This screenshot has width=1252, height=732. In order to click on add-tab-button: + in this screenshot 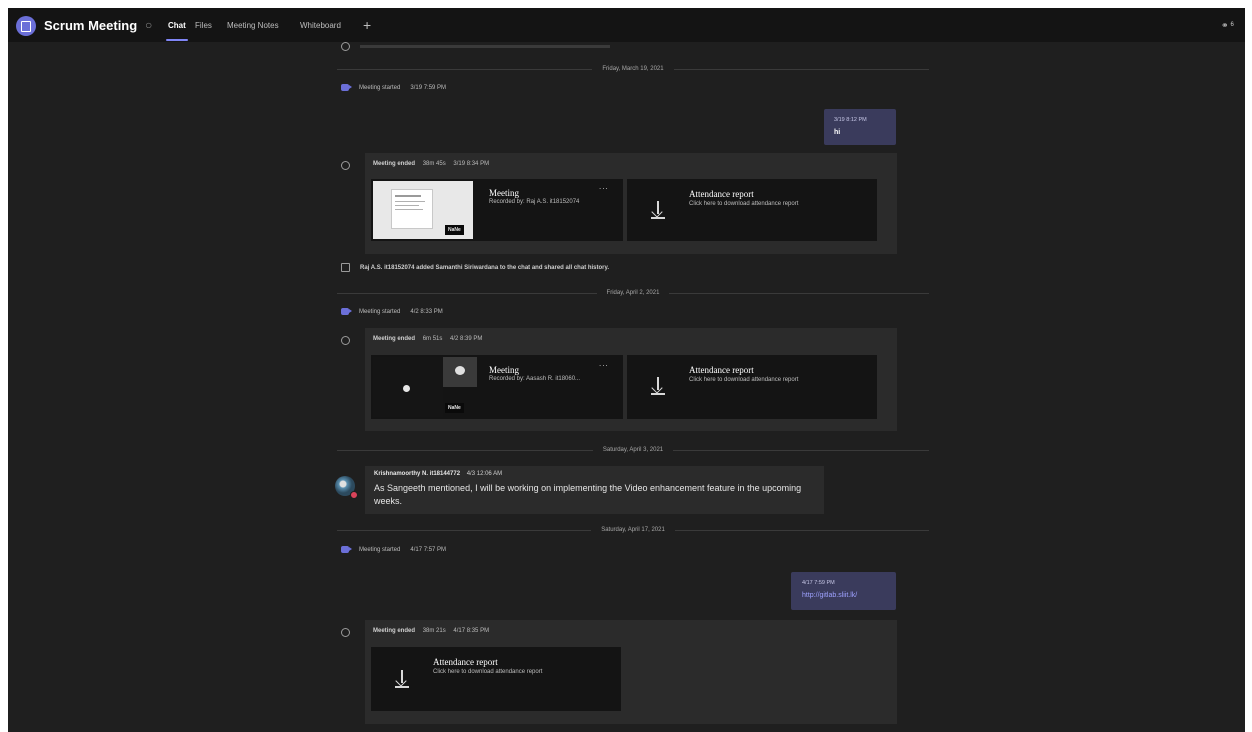, I will do `click(367, 25)`.